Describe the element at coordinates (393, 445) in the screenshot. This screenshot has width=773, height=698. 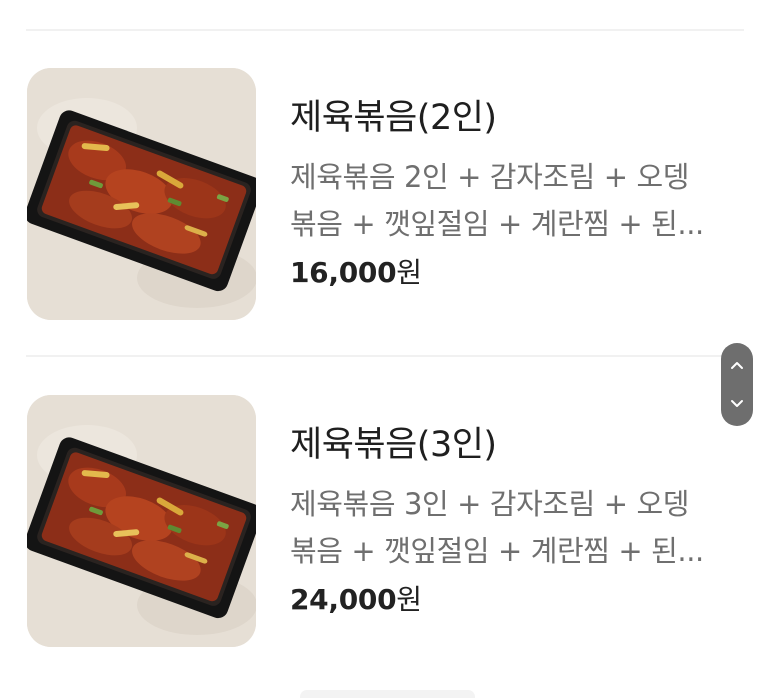
I see `menu-item-title: 제육볶음(3인)` at that location.